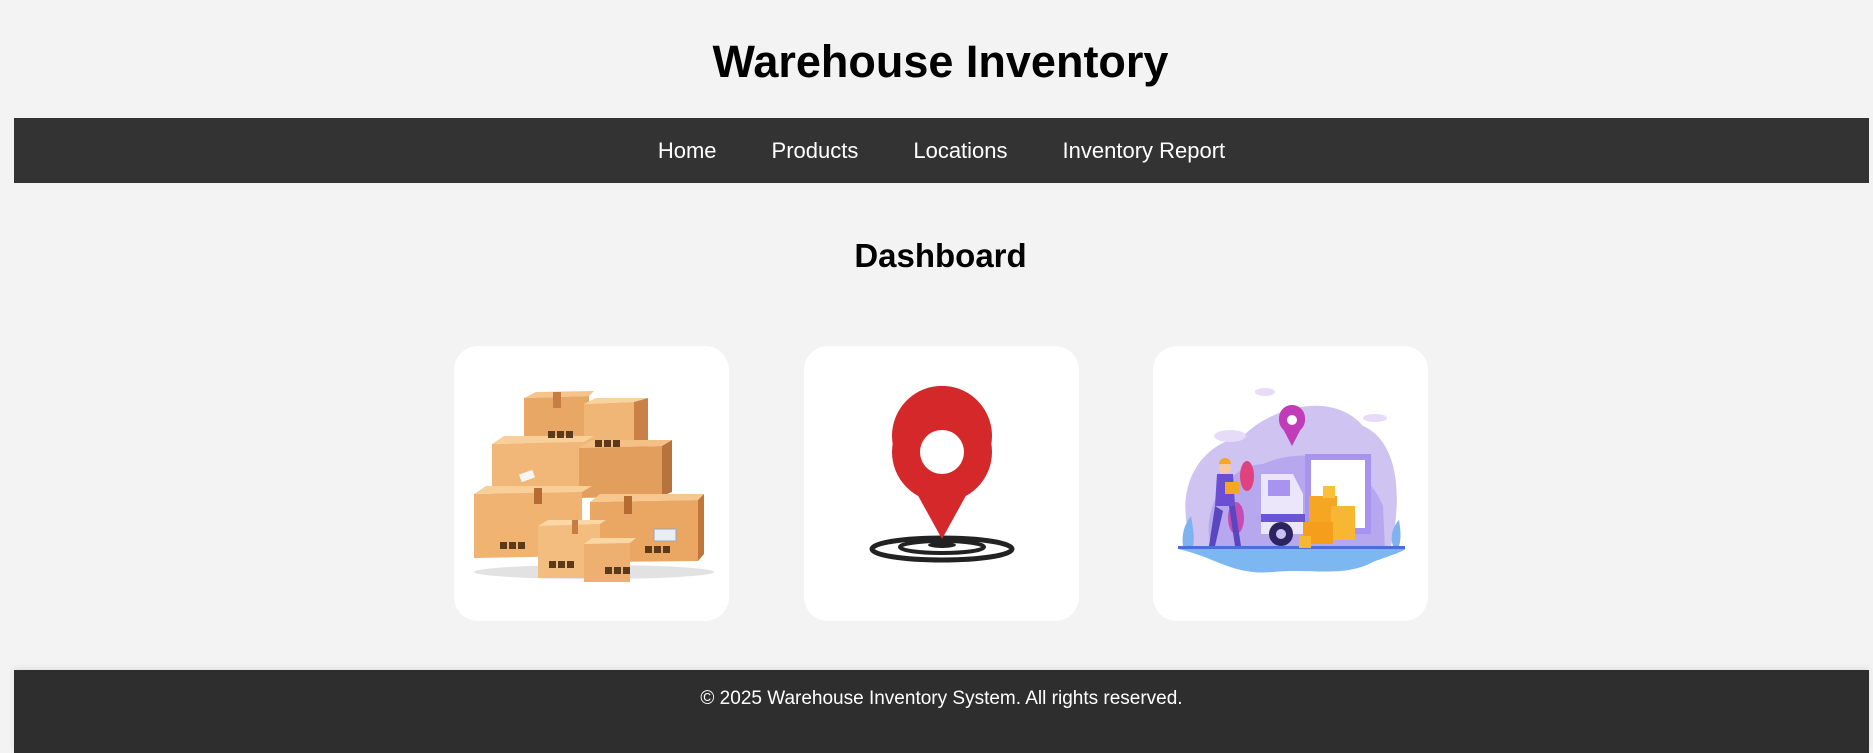 The height and width of the screenshot is (753, 1873). Describe the element at coordinates (960, 151) in the screenshot. I see `nav-link-locations: Locations` at that location.